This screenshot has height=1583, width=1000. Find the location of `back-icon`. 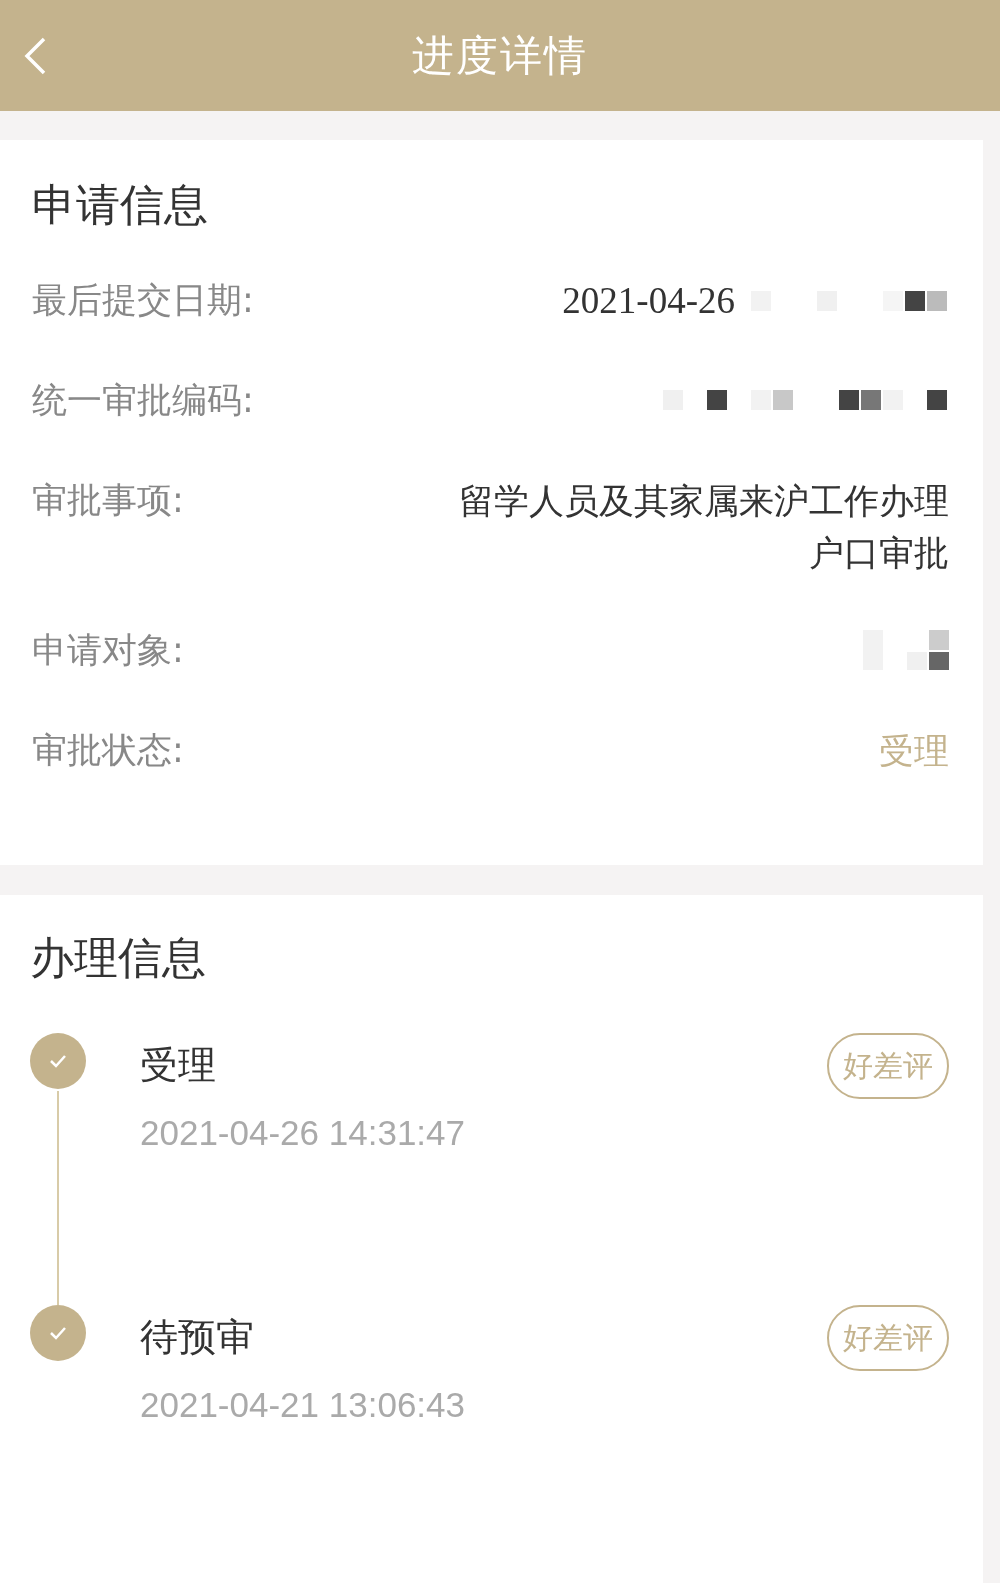

back-icon is located at coordinates (35, 56).